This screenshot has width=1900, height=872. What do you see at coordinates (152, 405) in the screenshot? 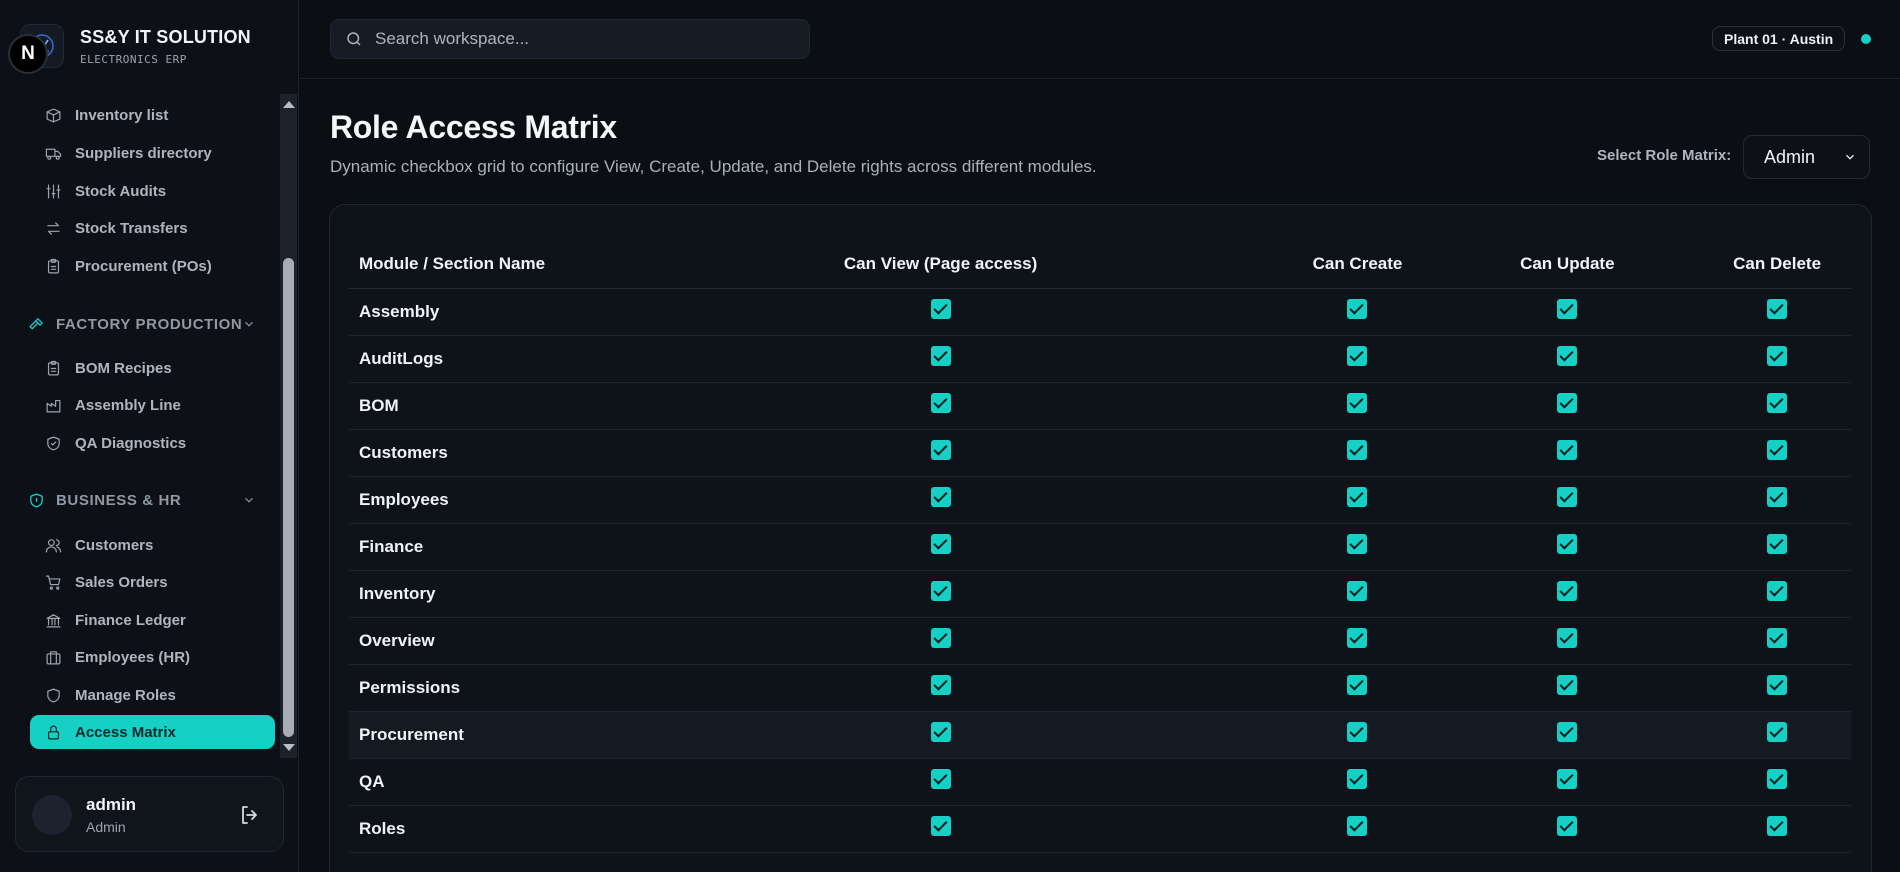
I see `sidebar-item-assembly-line: Assembly Line` at bounding box center [152, 405].